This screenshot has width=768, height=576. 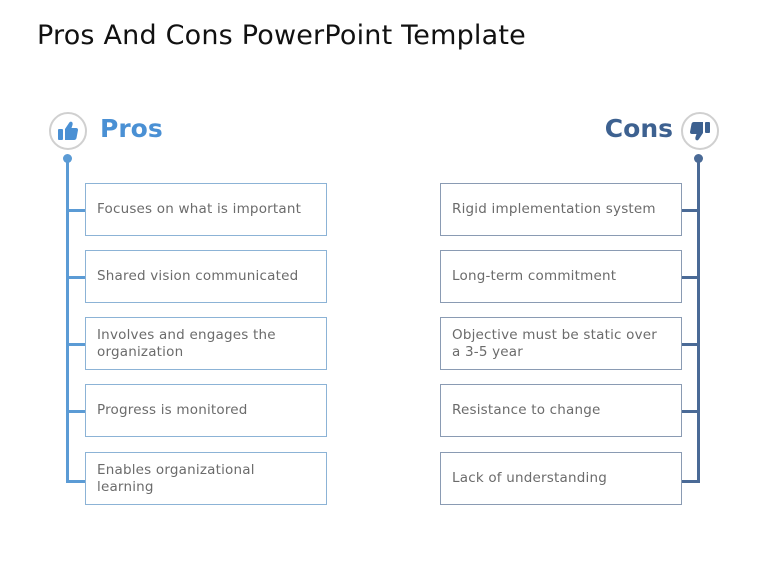 I want to click on pros-item-text: Enables organizational learning, so click(x=176, y=478).